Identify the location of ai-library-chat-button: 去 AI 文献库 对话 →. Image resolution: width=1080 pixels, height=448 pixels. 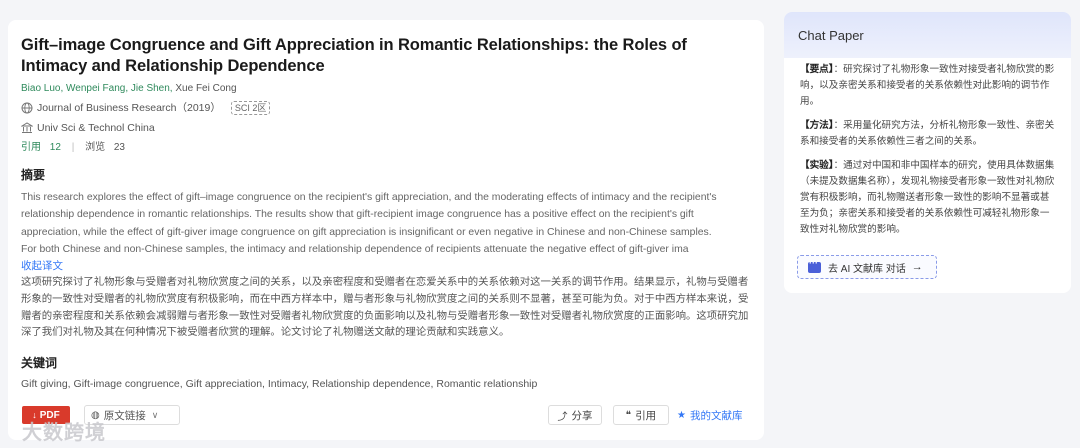
(867, 267).